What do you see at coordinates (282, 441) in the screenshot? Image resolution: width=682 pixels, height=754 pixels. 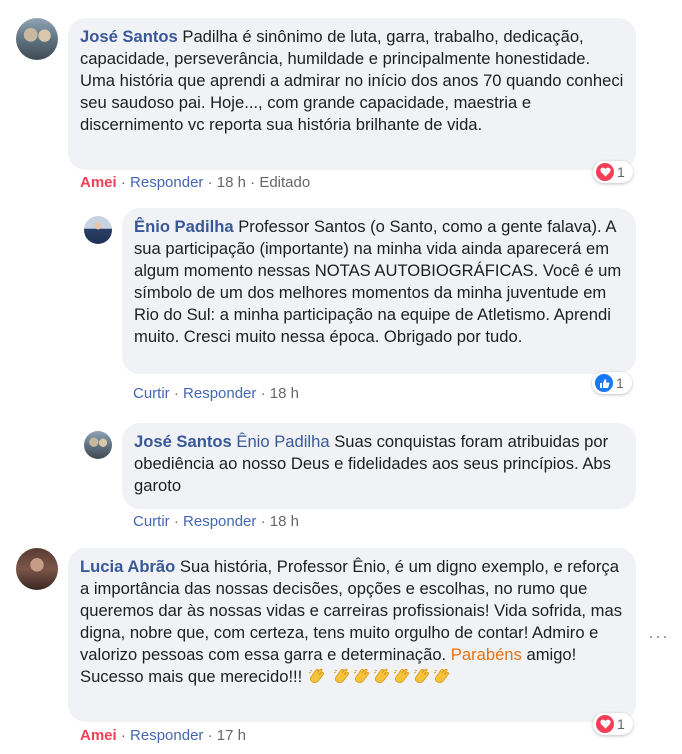 I see `mention-link: Ênio Padilha` at bounding box center [282, 441].